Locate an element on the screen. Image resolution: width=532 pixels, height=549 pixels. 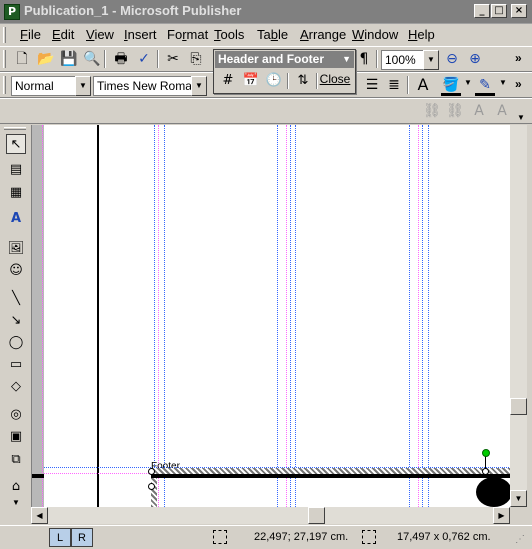
menu-help: Help is located at coordinates (421, 34).